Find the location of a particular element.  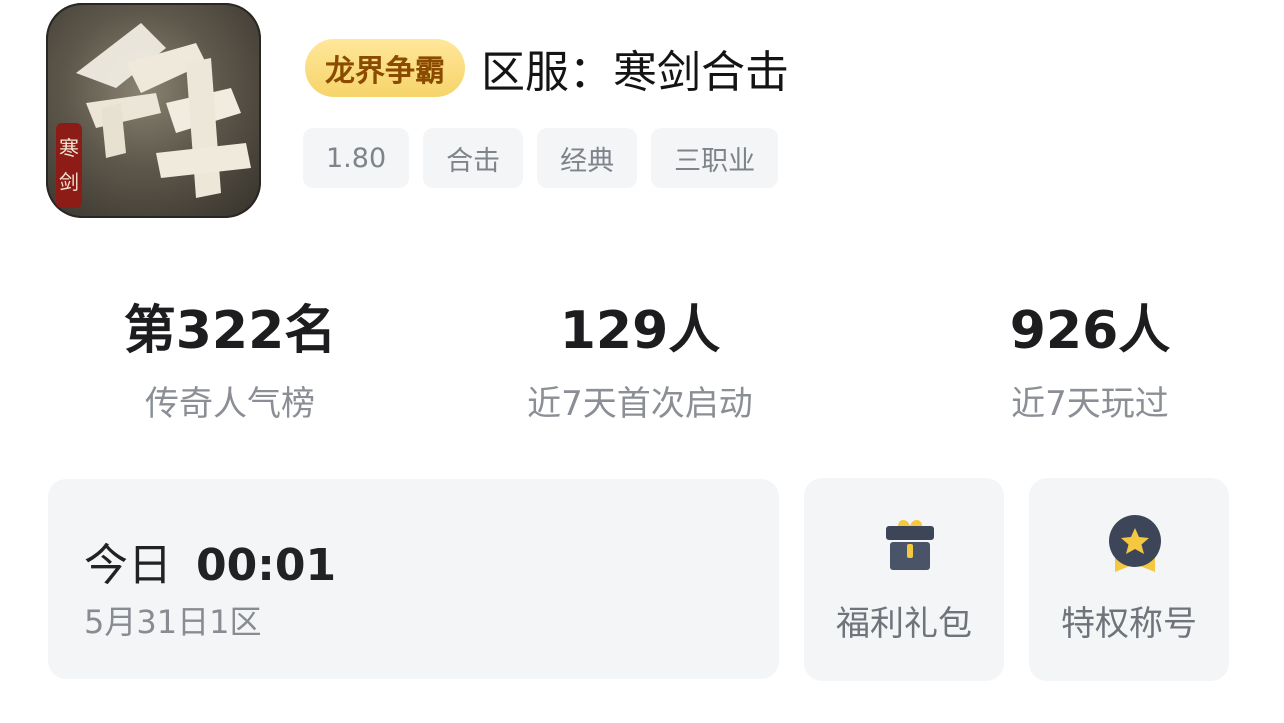

server-title: 区服：寒剑合击 is located at coordinates (635, 72).